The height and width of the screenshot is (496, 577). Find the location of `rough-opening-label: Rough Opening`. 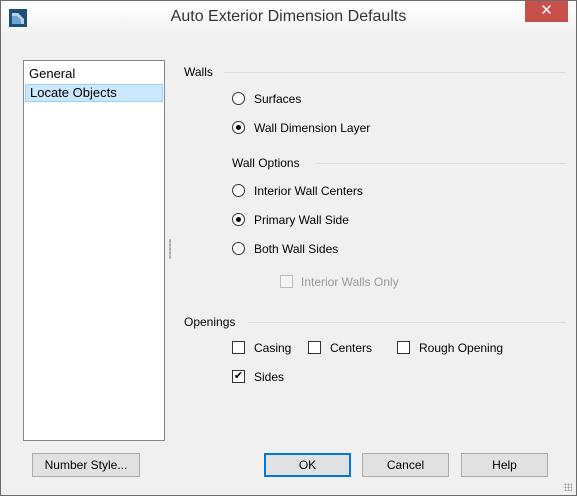

rough-opening-label: Rough Opening is located at coordinates (461, 348).